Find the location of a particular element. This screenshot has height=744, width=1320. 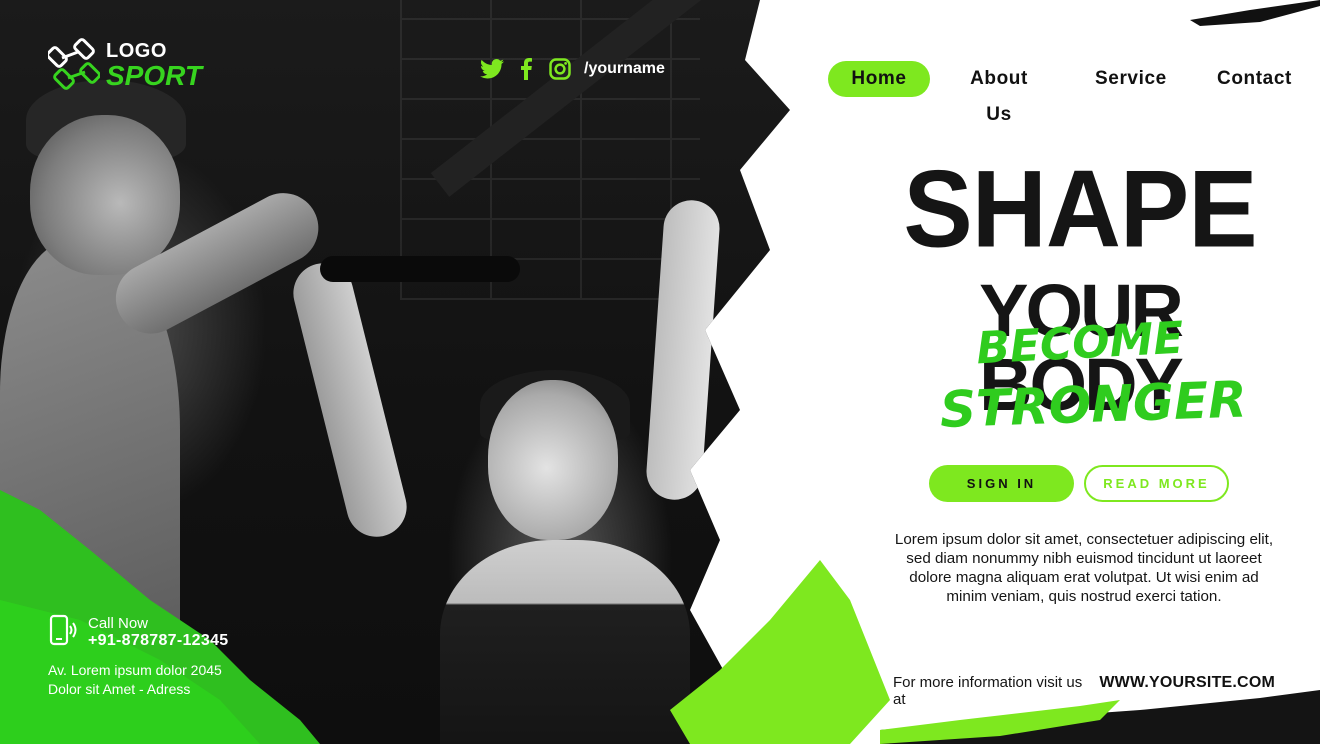

social-links: /yourname is located at coordinates (572, 69).